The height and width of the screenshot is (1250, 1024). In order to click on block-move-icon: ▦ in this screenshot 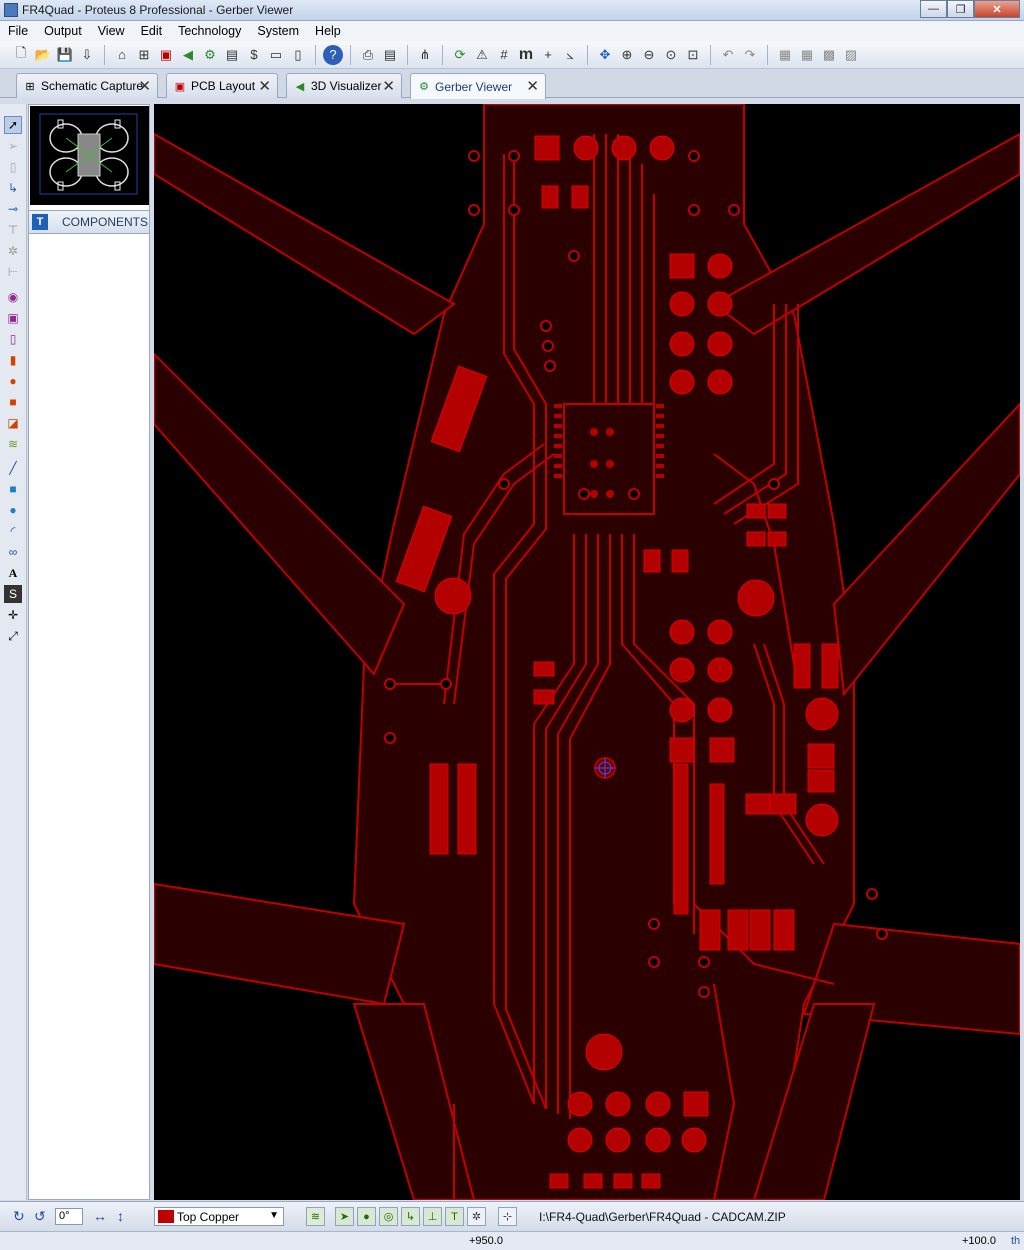, I will do `click(807, 55)`.